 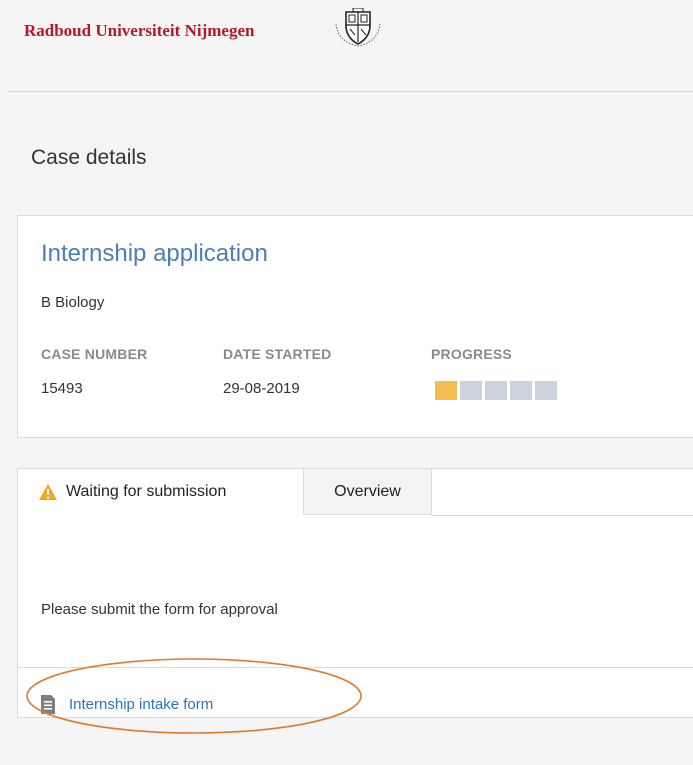 What do you see at coordinates (139, 30) in the screenshot?
I see `university-name: Radboud Universiteit Nijmegen` at bounding box center [139, 30].